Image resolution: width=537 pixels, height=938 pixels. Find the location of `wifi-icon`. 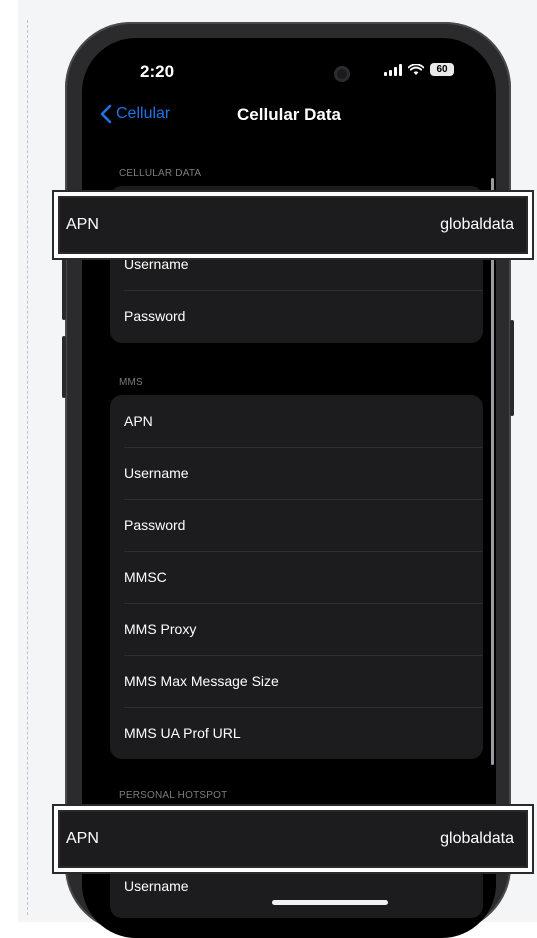

wifi-icon is located at coordinates (416, 69).